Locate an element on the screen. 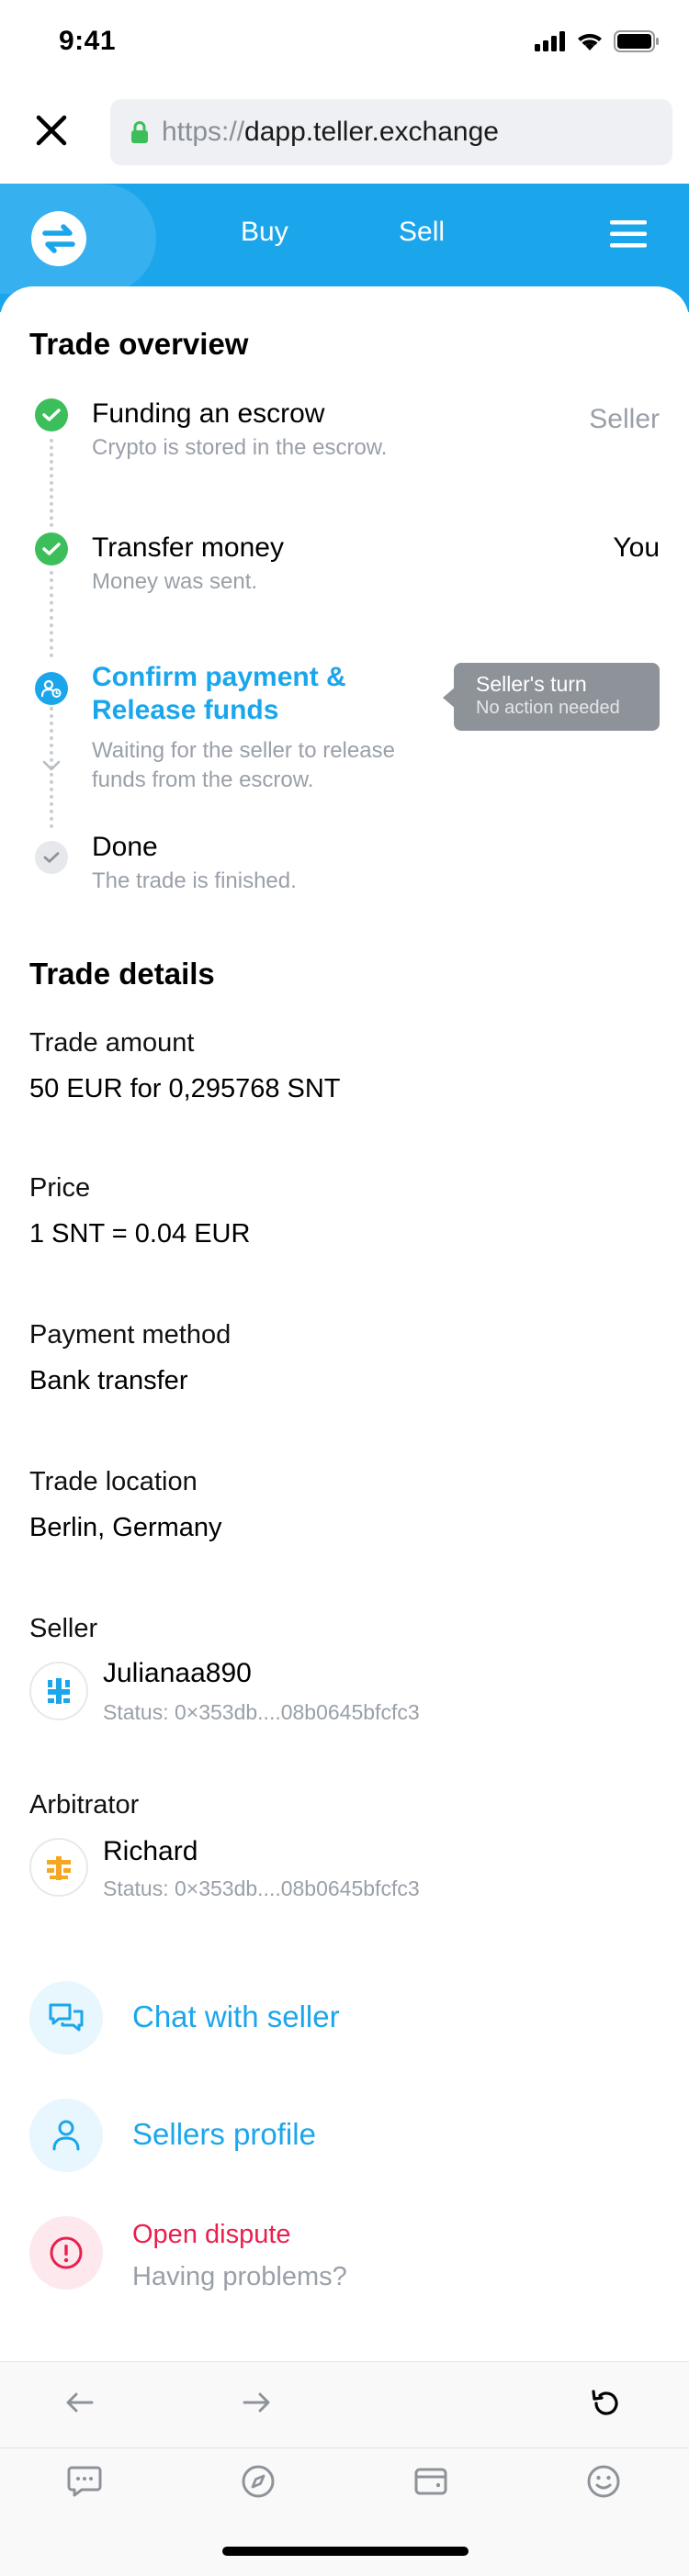 Image resolution: width=689 pixels, height=2576 pixels. hamburger-icon is located at coordinates (628, 234).